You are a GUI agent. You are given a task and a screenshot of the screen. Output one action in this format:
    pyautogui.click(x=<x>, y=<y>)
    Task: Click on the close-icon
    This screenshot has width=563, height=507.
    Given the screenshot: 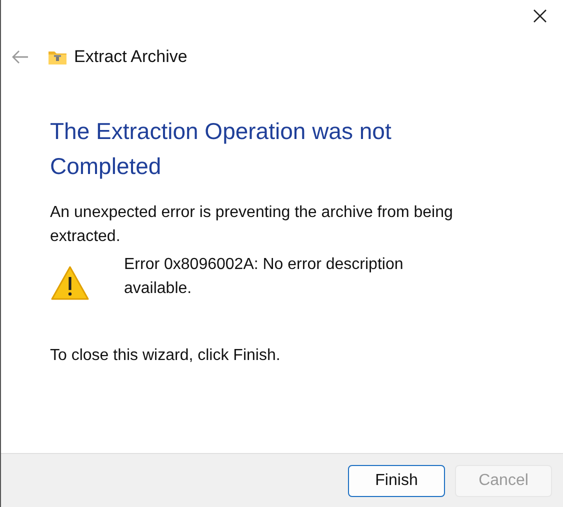 What is the action you would take?
    pyautogui.click(x=540, y=16)
    